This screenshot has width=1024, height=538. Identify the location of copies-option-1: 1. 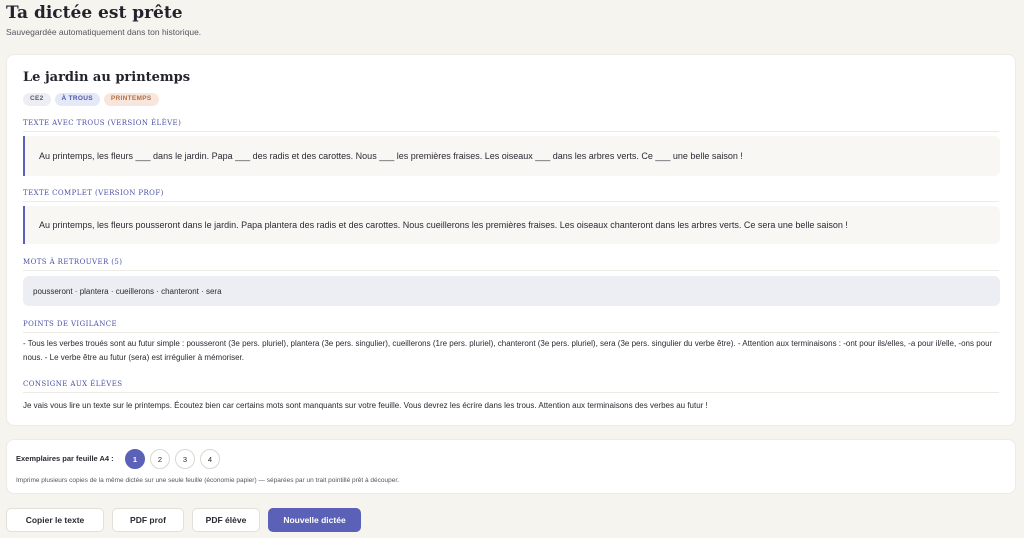
(135, 459).